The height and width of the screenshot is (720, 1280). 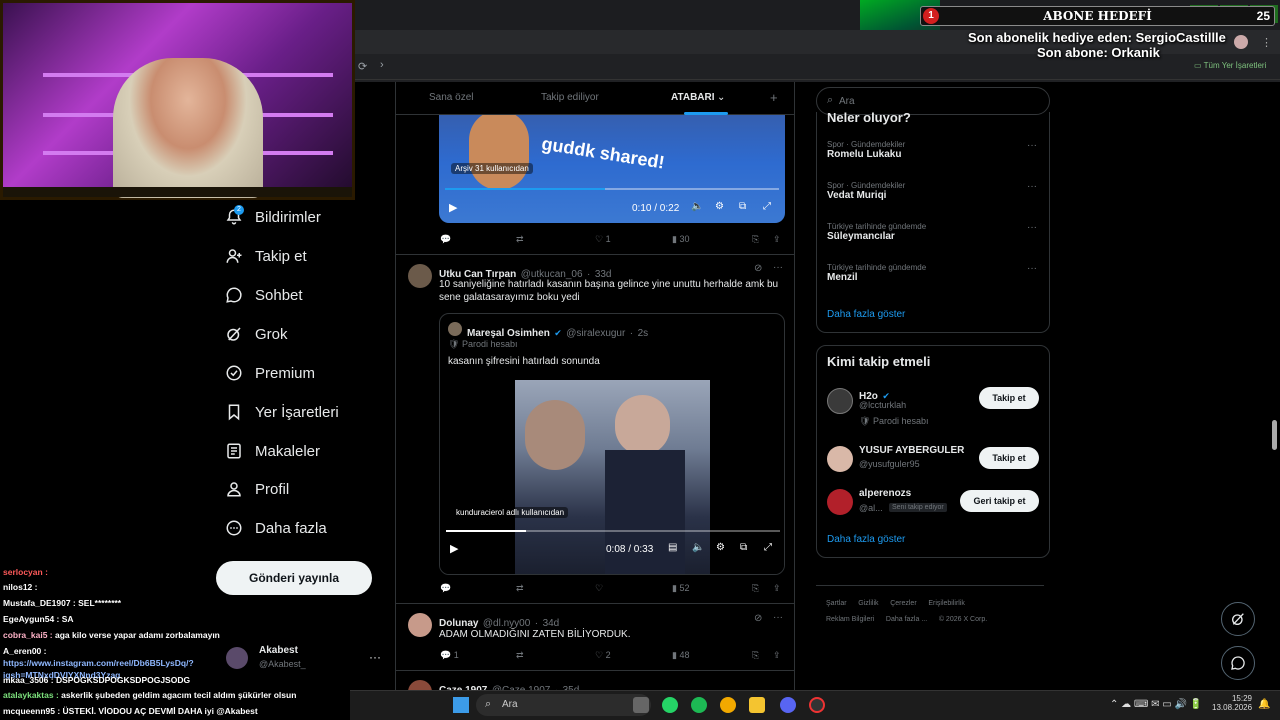 I want to click on footer-link-accessibility: Erişilebilirlik, so click(x=946, y=603).